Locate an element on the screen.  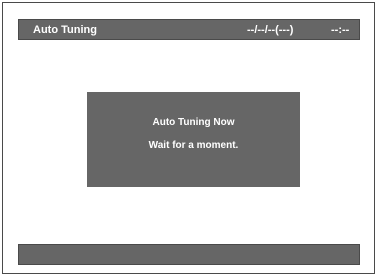
bottom-status-bar is located at coordinates (189, 254).